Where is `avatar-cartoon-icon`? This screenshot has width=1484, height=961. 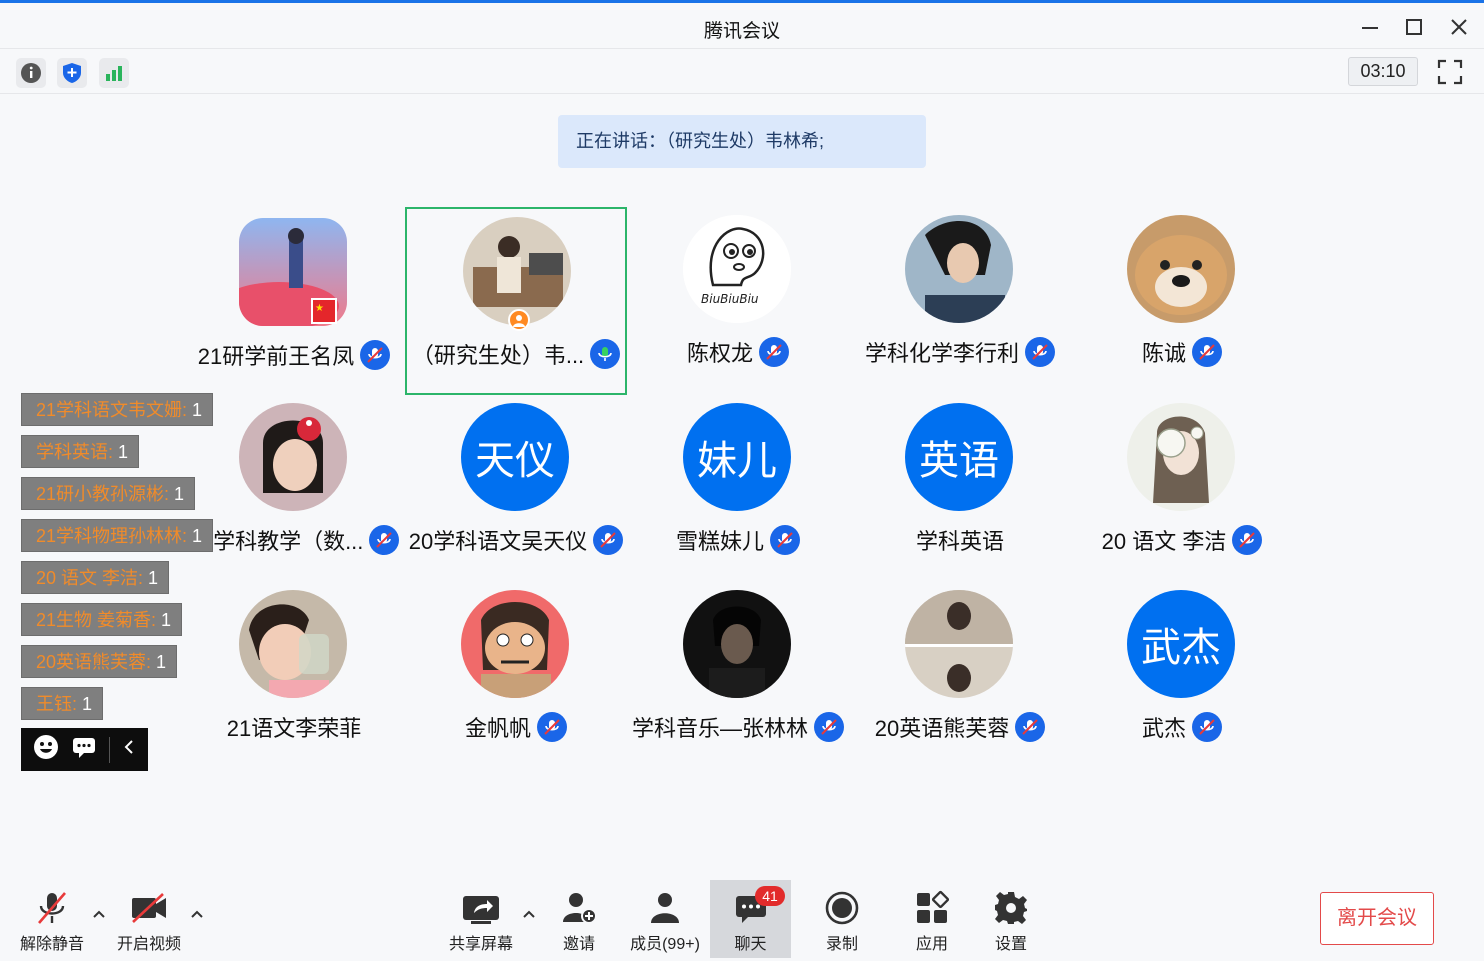 avatar-cartoon-icon is located at coordinates (515, 644).